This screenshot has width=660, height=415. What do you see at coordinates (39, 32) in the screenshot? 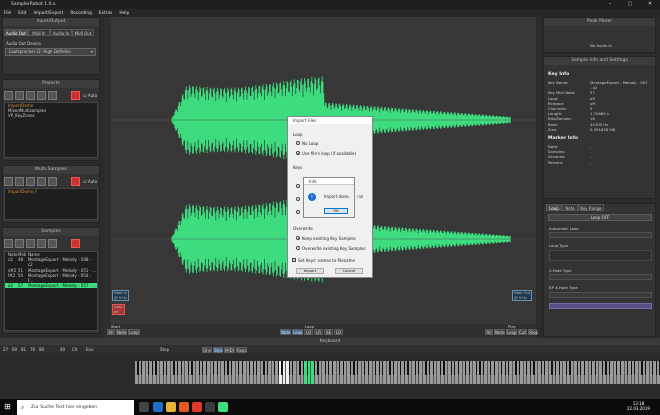
I see `tab-midi-in: Midi In` at bounding box center [39, 32].